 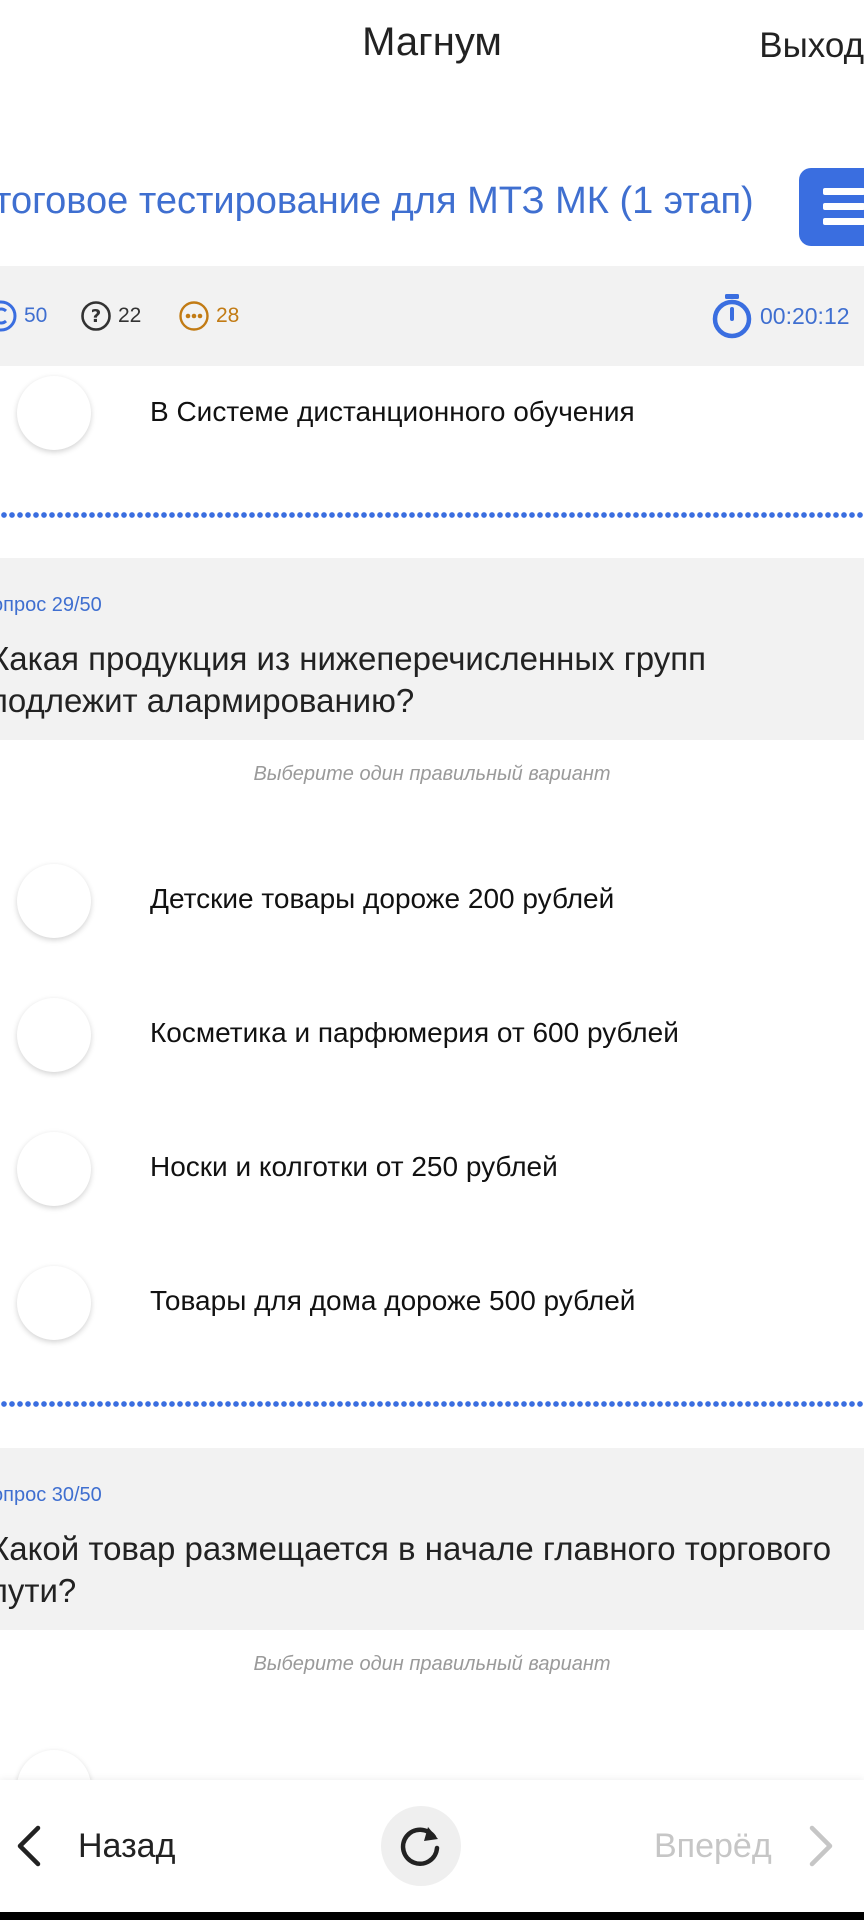 What do you see at coordinates (811, 46) in the screenshot?
I see `exit-button: Выход` at bounding box center [811, 46].